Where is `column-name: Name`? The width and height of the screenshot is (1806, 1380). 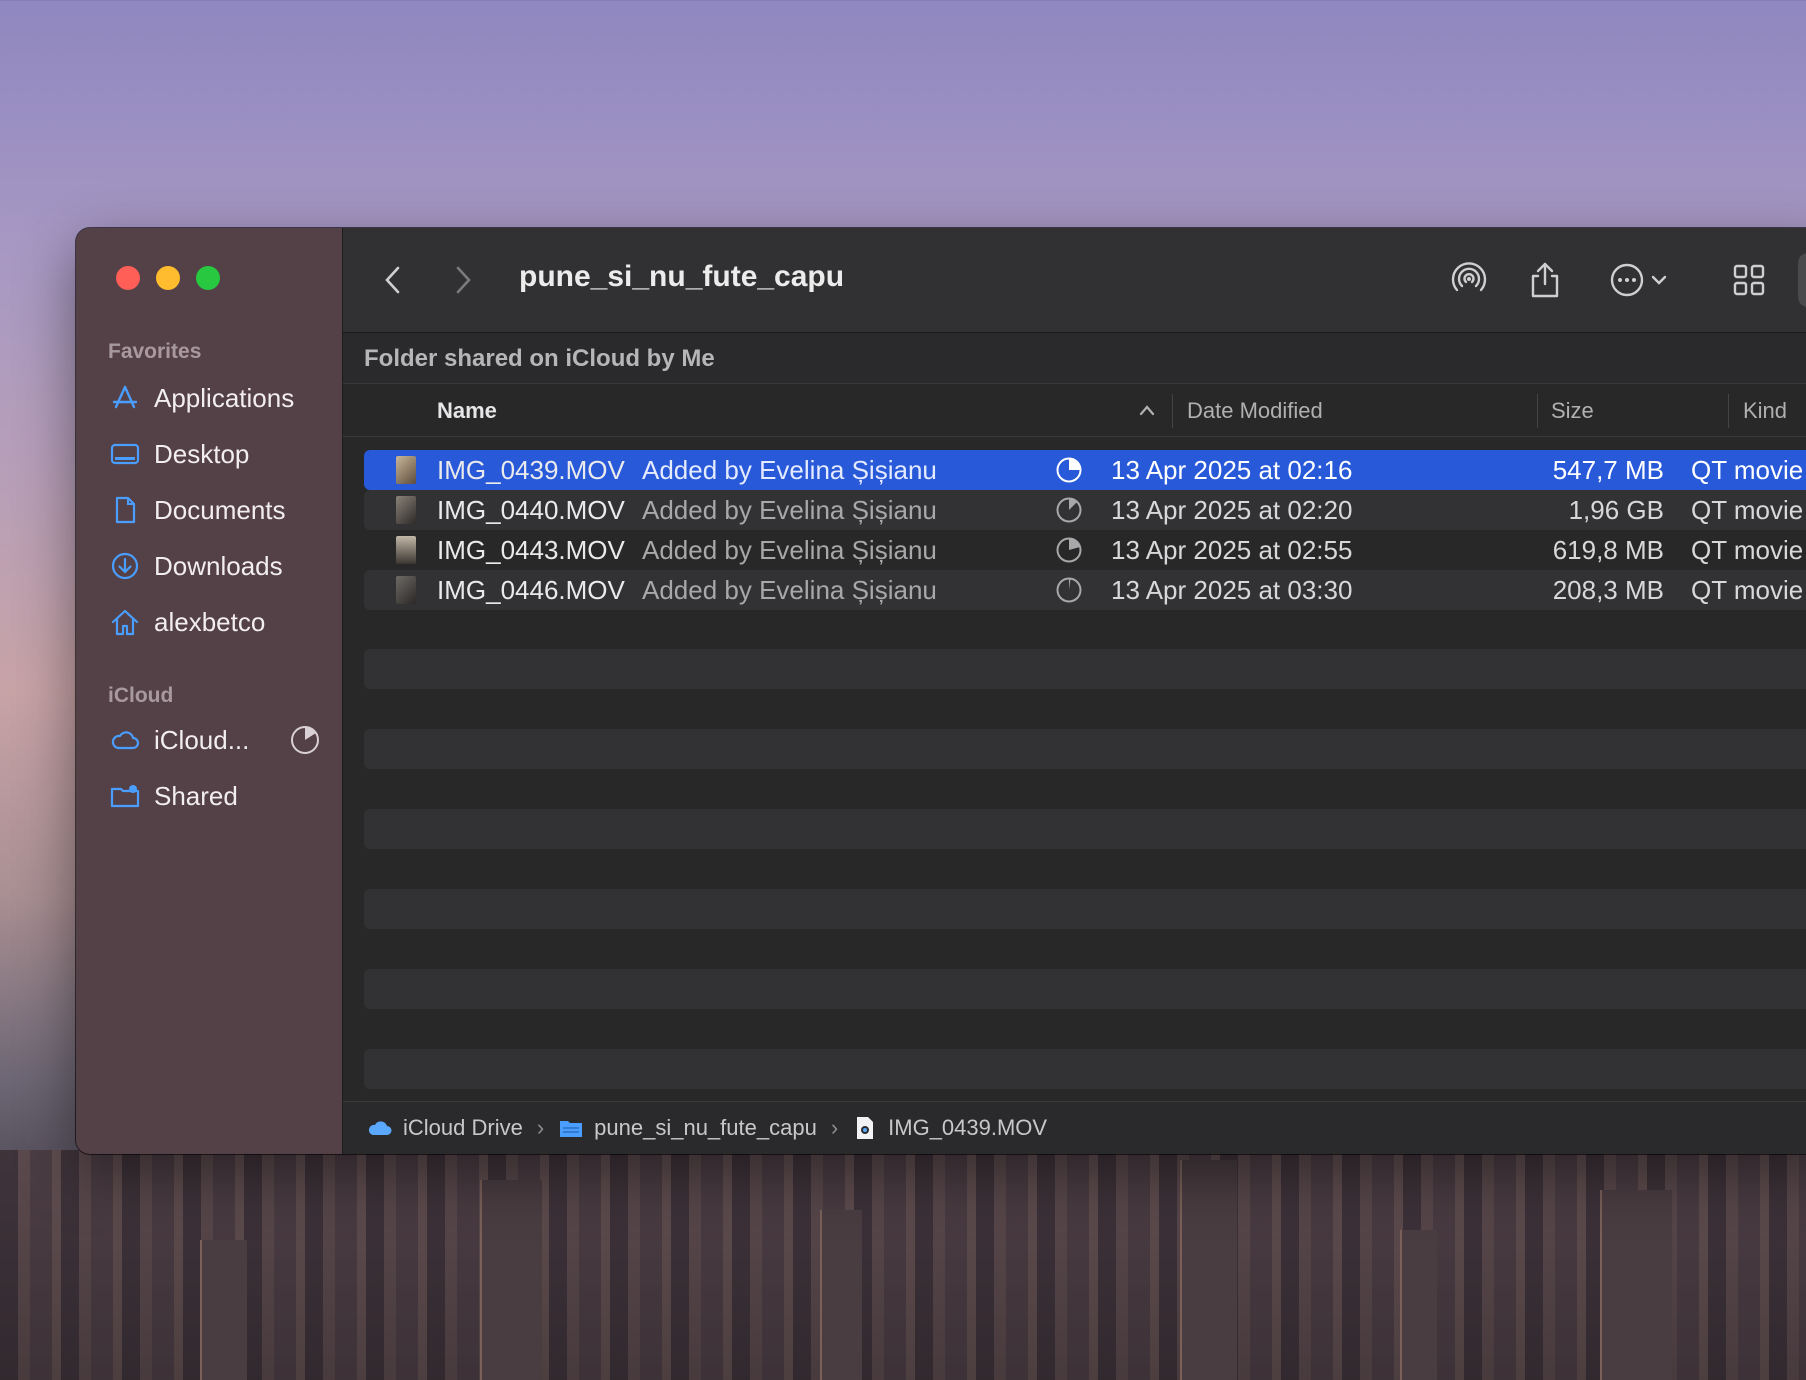 column-name: Name is located at coordinates (467, 411).